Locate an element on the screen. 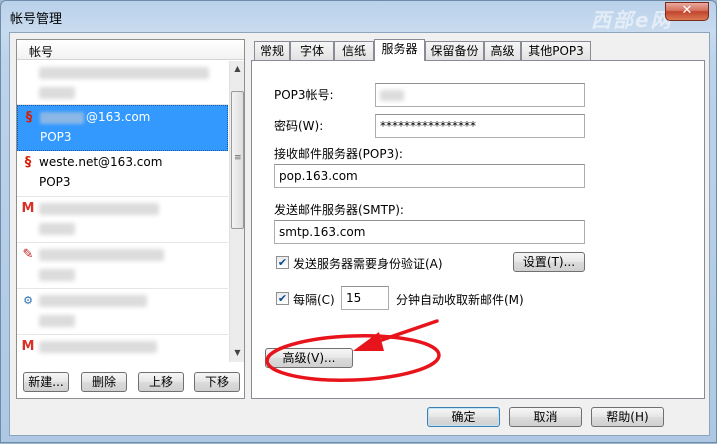 Image resolution: width=717 pixels, height=444 pixels. cancel-button: 取消 is located at coordinates (545, 417).